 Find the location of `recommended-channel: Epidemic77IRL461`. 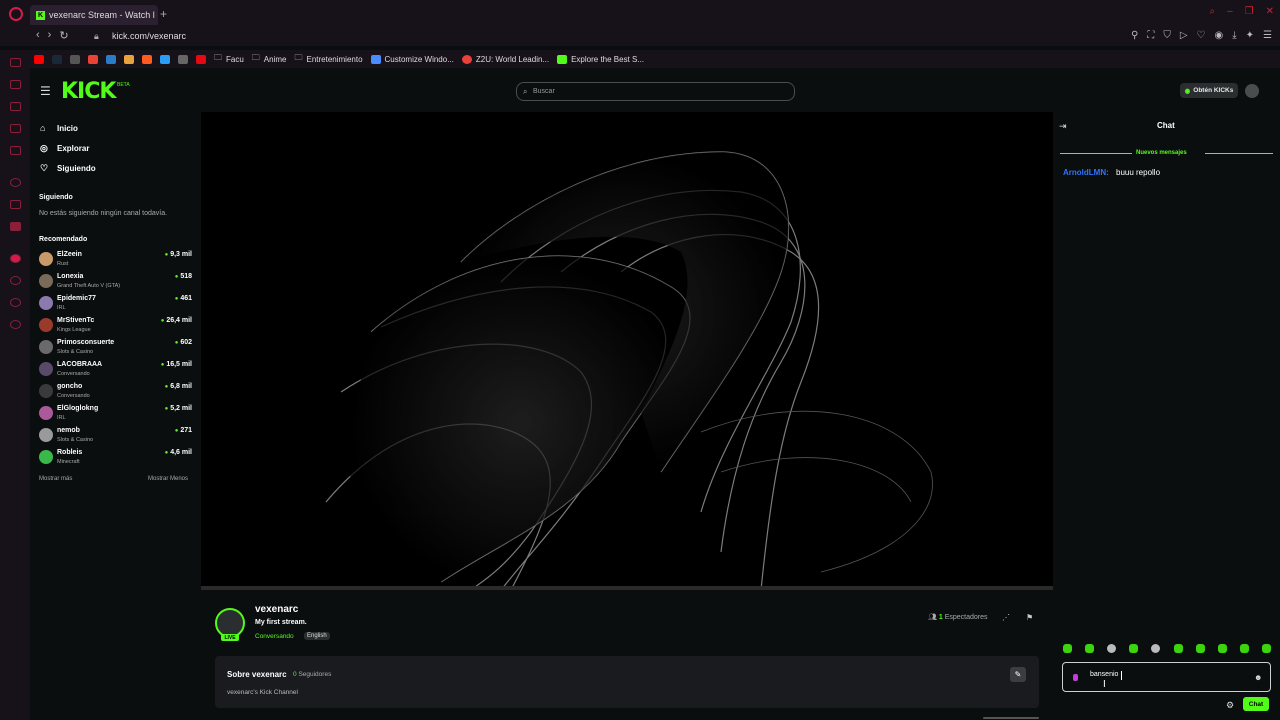

recommended-channel: Epidemic77IRL461 is located at coordinates (115, 305).